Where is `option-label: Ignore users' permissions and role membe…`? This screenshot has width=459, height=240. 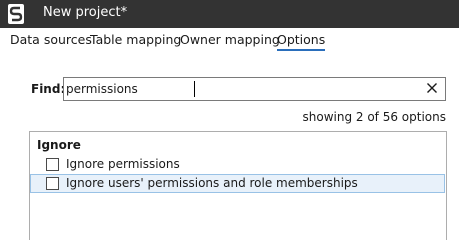
option-label: Ignore users' permissions and role membe… is located at coordinates (212, 183).